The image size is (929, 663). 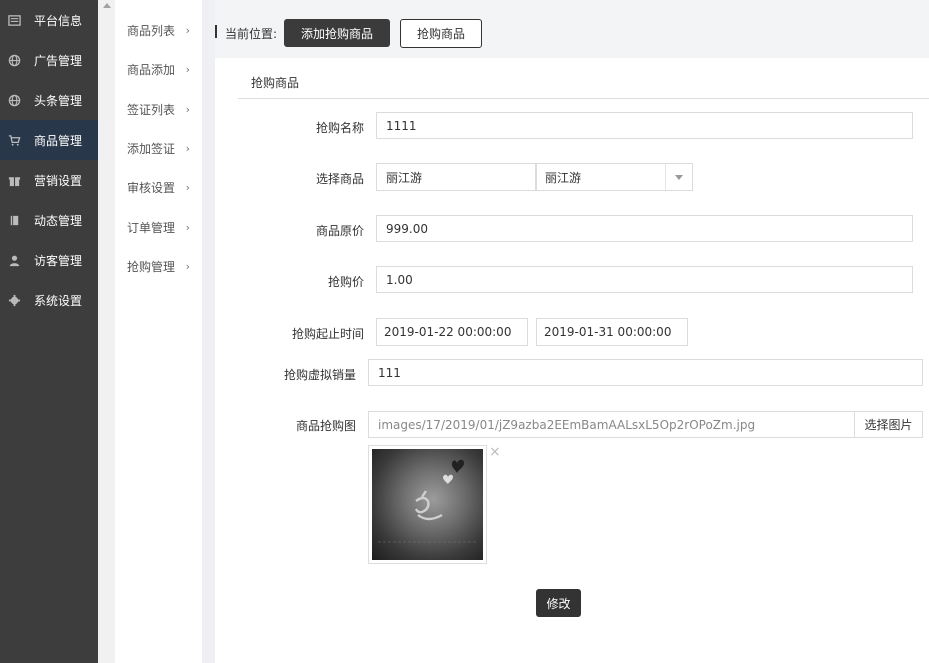 What do you see at coordinates (208, 331) in the screenshot?
I see `content-gutter` at bounding box center [208, 331].